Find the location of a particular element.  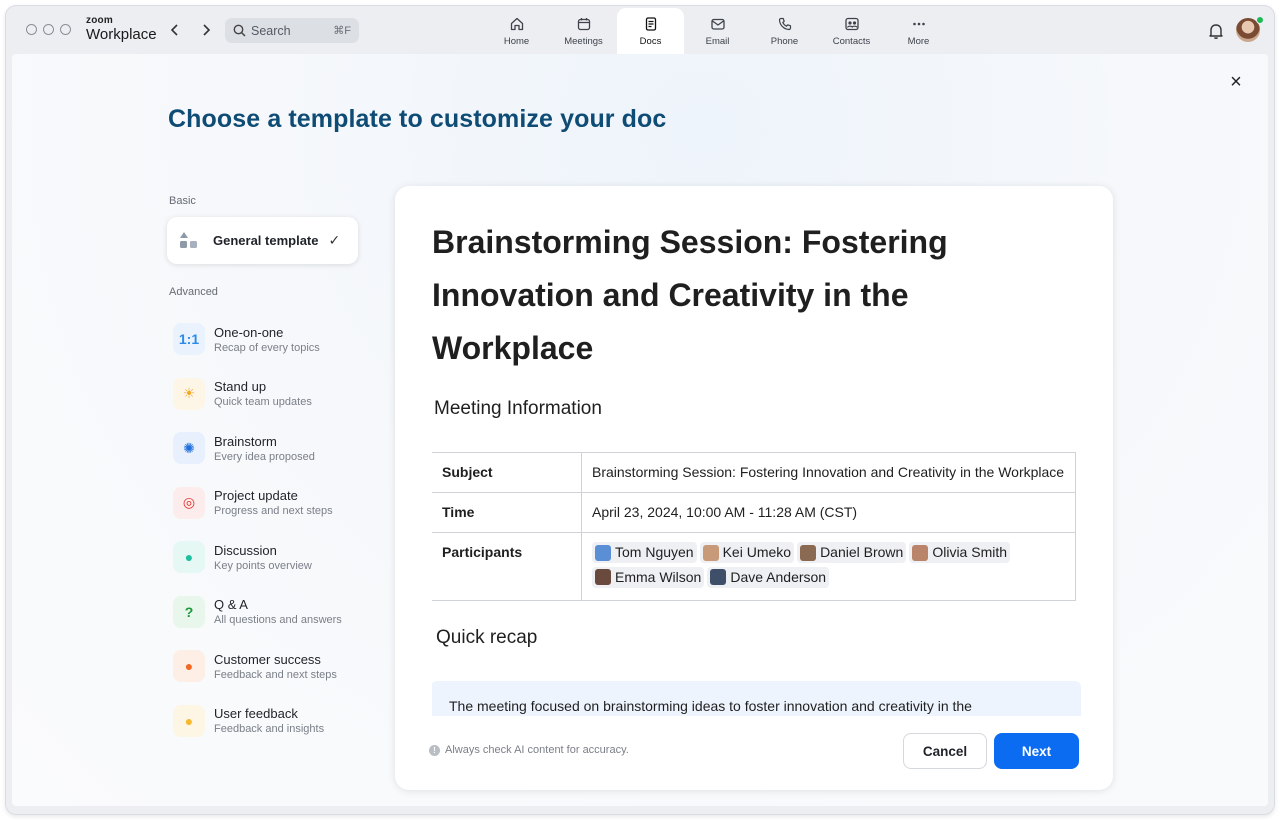

brain-icon: ✺ is located at coordinates (189, 448).